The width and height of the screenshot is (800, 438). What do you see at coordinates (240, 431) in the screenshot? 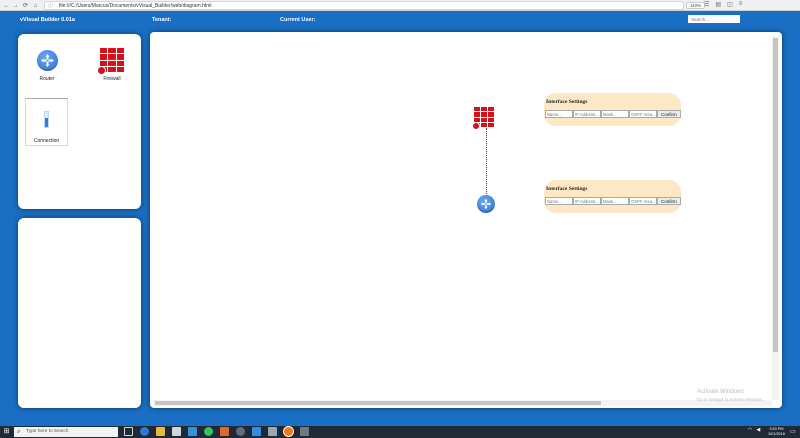
I see `steam-icon` at bounding box center [240, 431].